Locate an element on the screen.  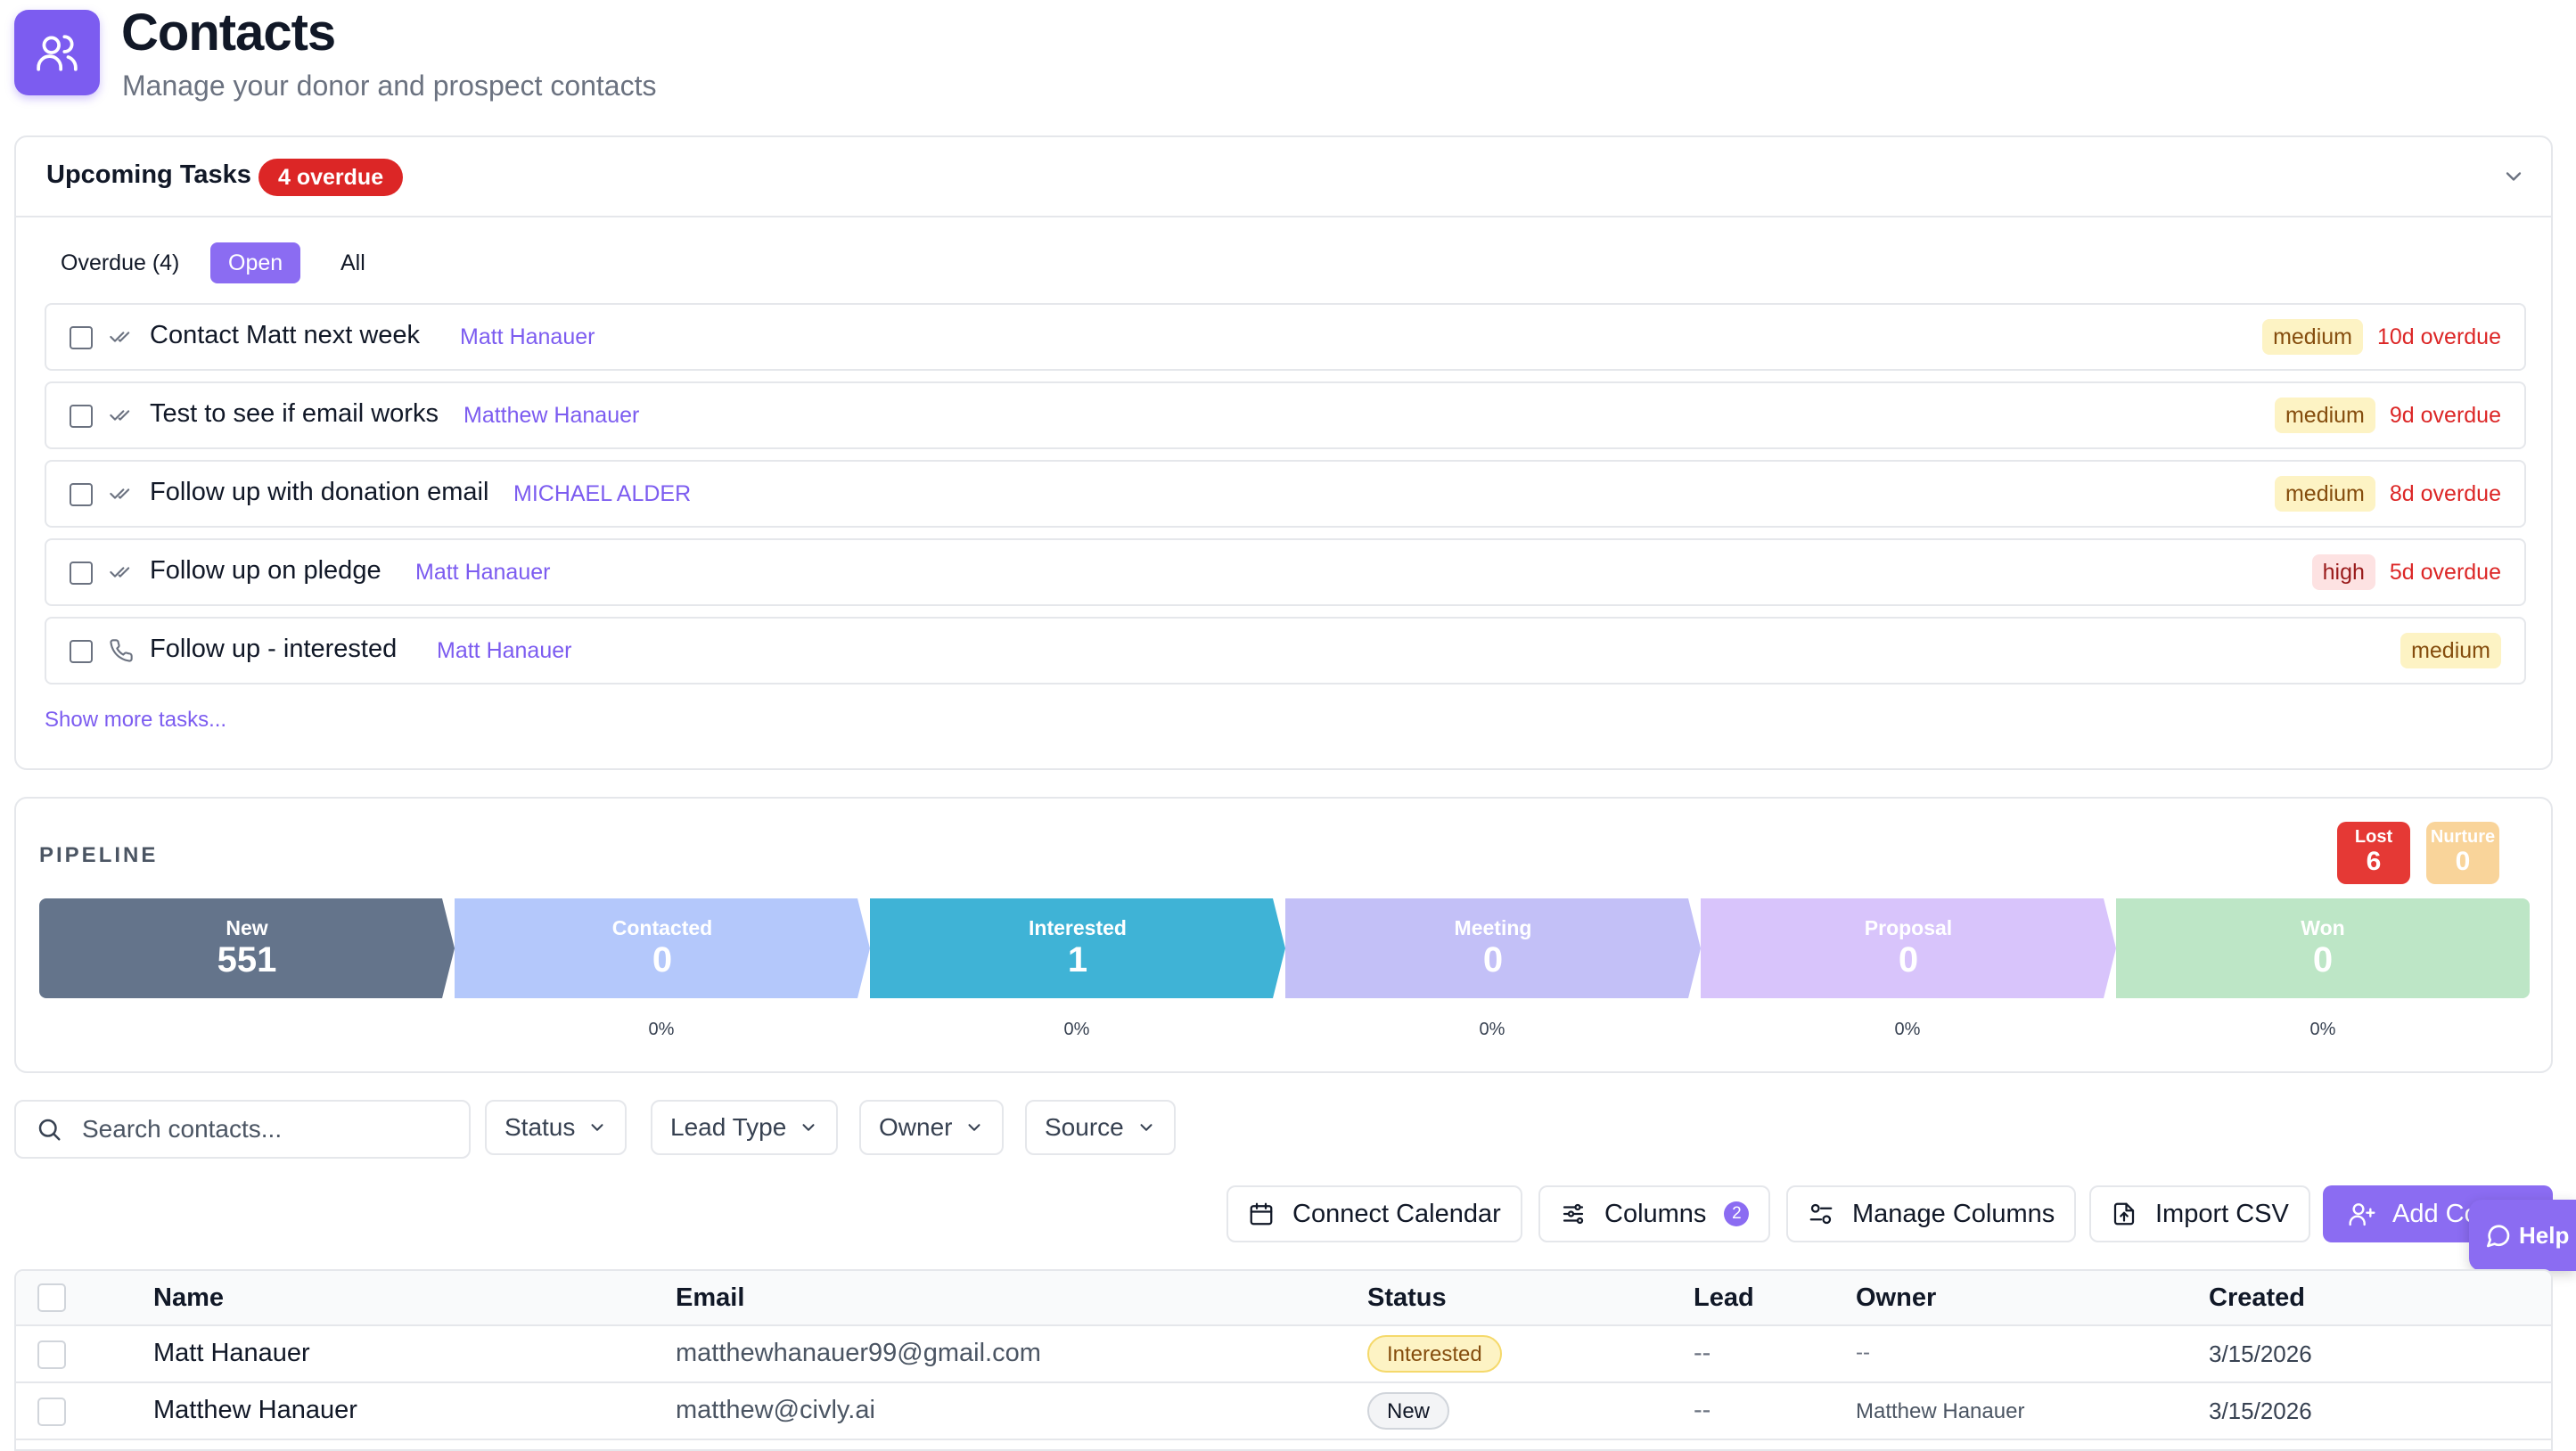
pipeline-nurture-pill: Nurture 0 is located at coordinates (2463, 853).